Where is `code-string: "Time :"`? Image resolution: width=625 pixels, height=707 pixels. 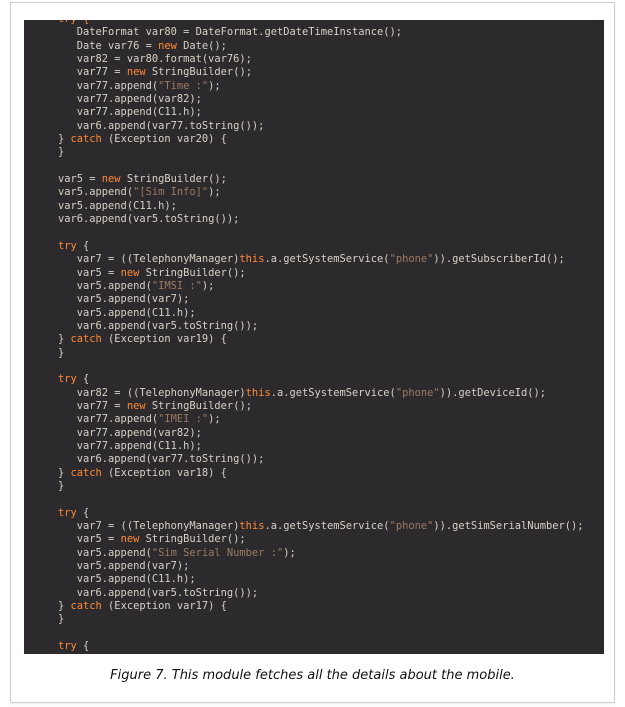
code-string: "Time :" is located at coordinates (183, 85).